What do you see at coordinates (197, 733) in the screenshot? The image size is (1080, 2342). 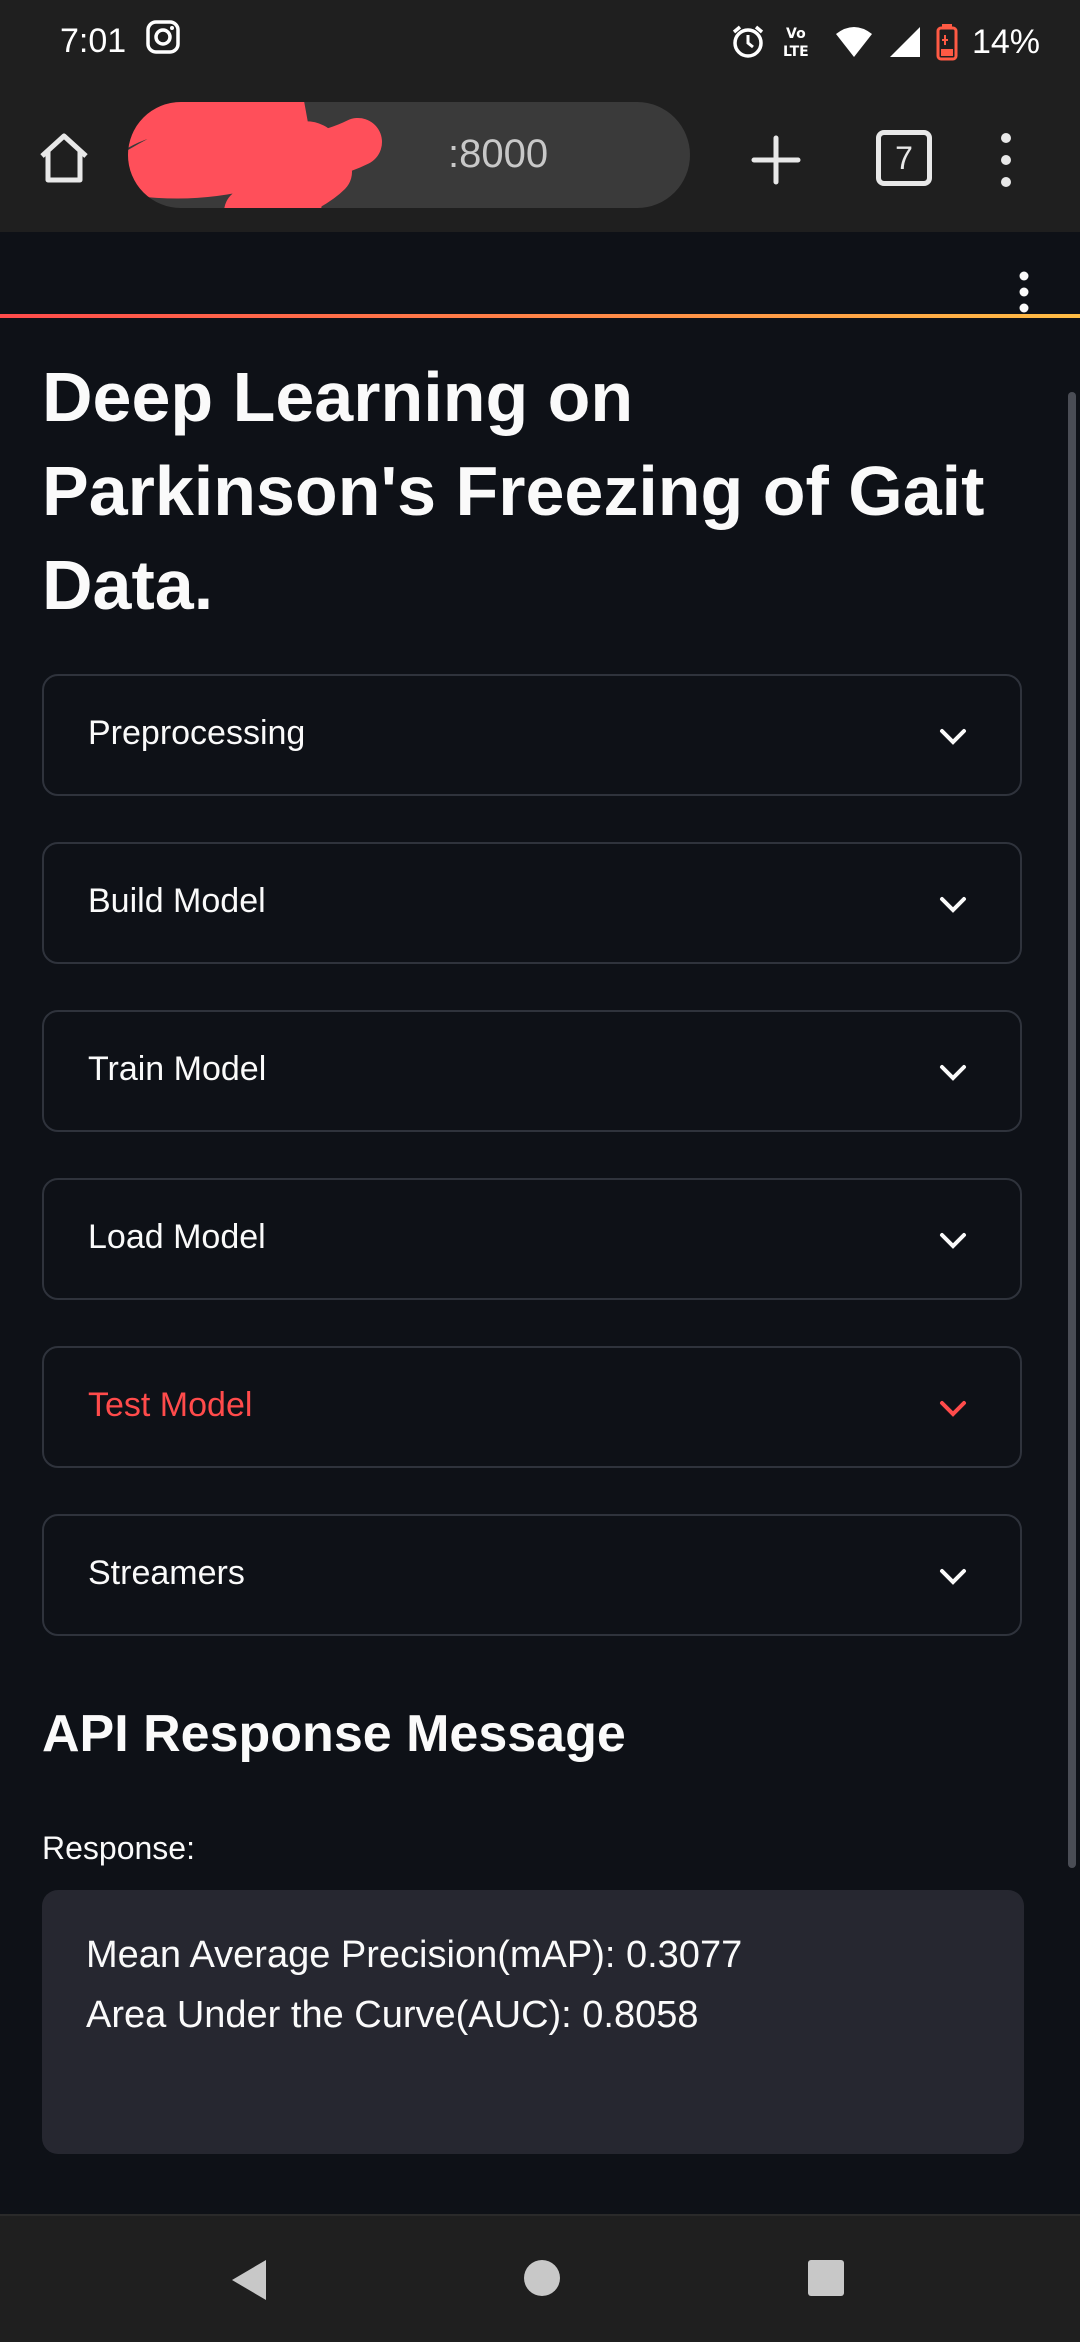 I see `expander-label: Preprocessing` at bounding box center [197, 733].